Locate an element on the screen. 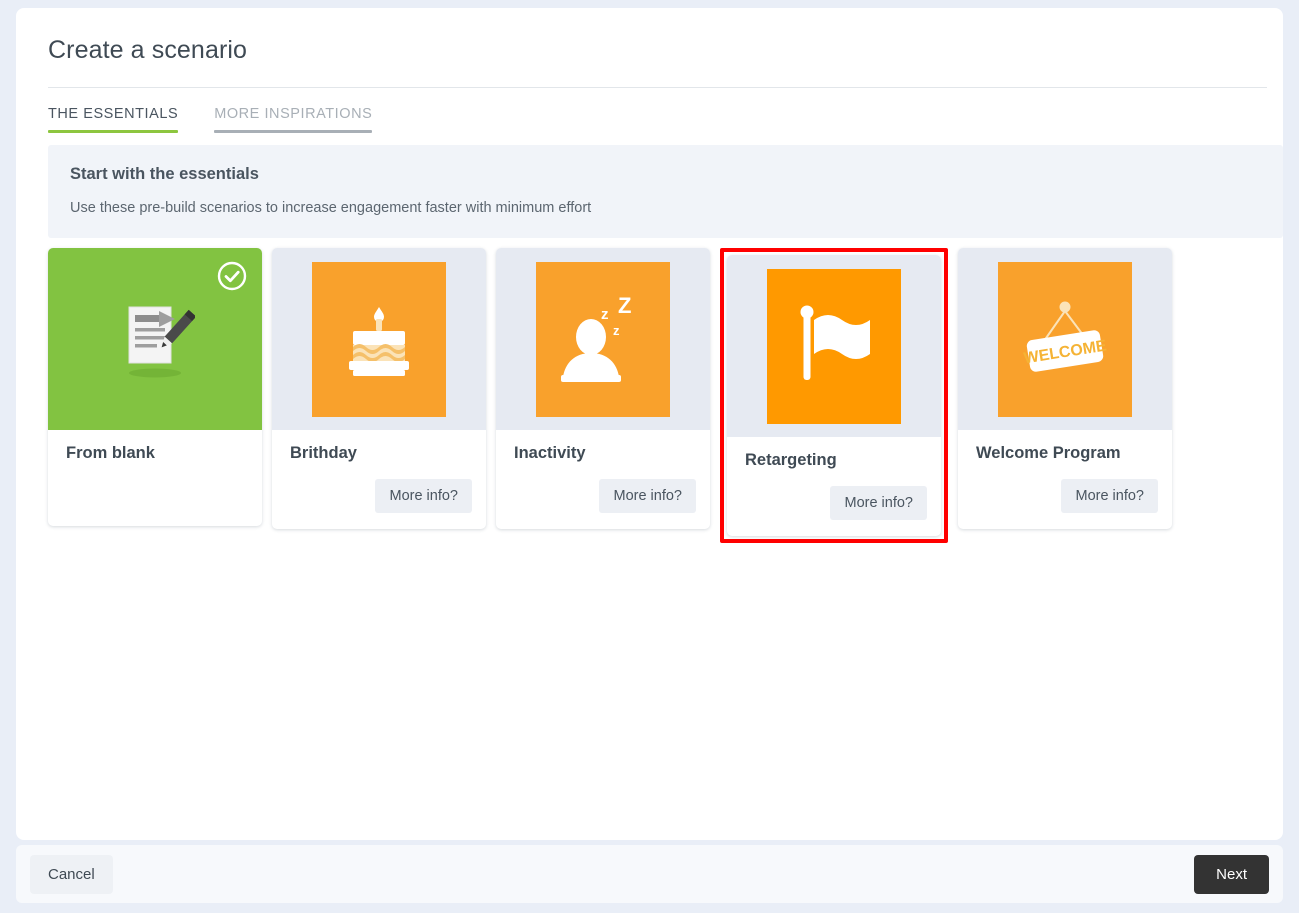  scenario-card-retargeting: Retargeting More info? is located at coordinates (834, 395).